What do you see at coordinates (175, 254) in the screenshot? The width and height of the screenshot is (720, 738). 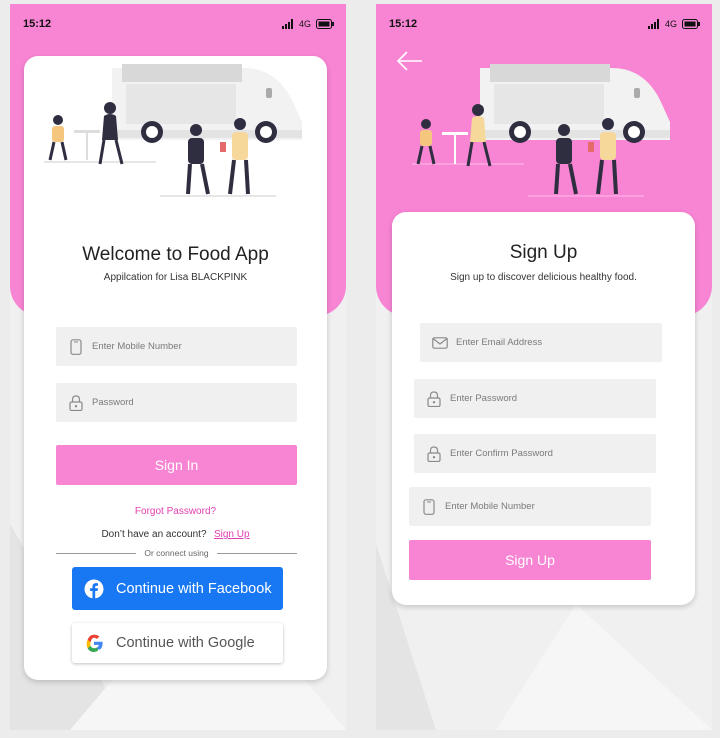 I see `page-title: Welcome to Food App` at bounding box center [175, 254].